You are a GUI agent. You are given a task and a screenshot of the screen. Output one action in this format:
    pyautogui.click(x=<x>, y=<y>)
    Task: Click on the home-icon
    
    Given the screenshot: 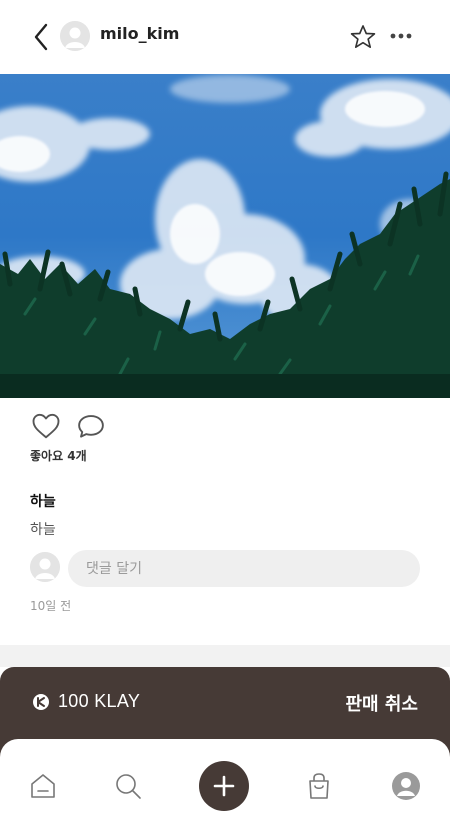 What is the action you would take?
    pyautogui.click(x=43, y=786)
    